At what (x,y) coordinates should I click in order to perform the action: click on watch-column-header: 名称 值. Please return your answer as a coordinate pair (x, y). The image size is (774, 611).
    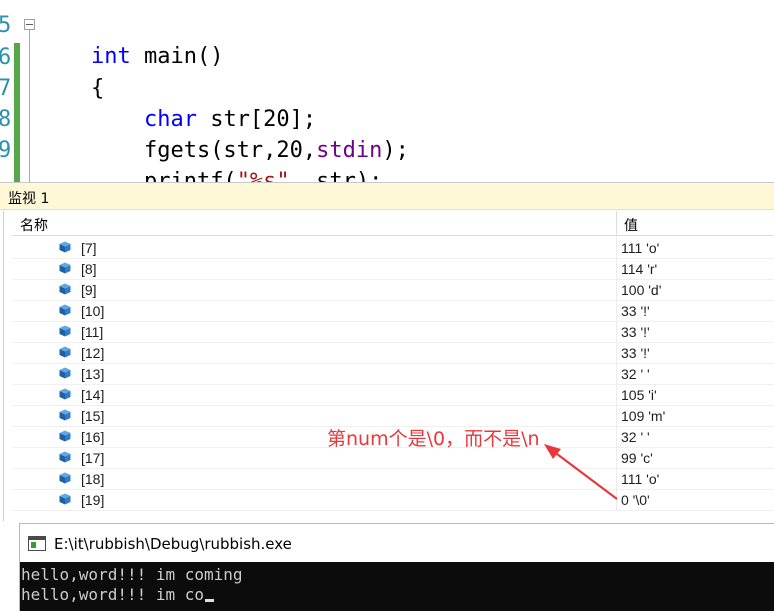
    Looking at the image, I should click on (393, 223).